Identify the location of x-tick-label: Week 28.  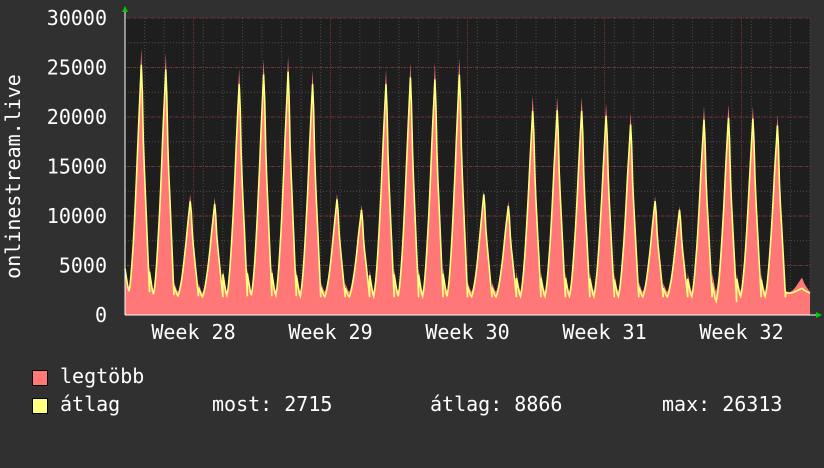
(193, 332).